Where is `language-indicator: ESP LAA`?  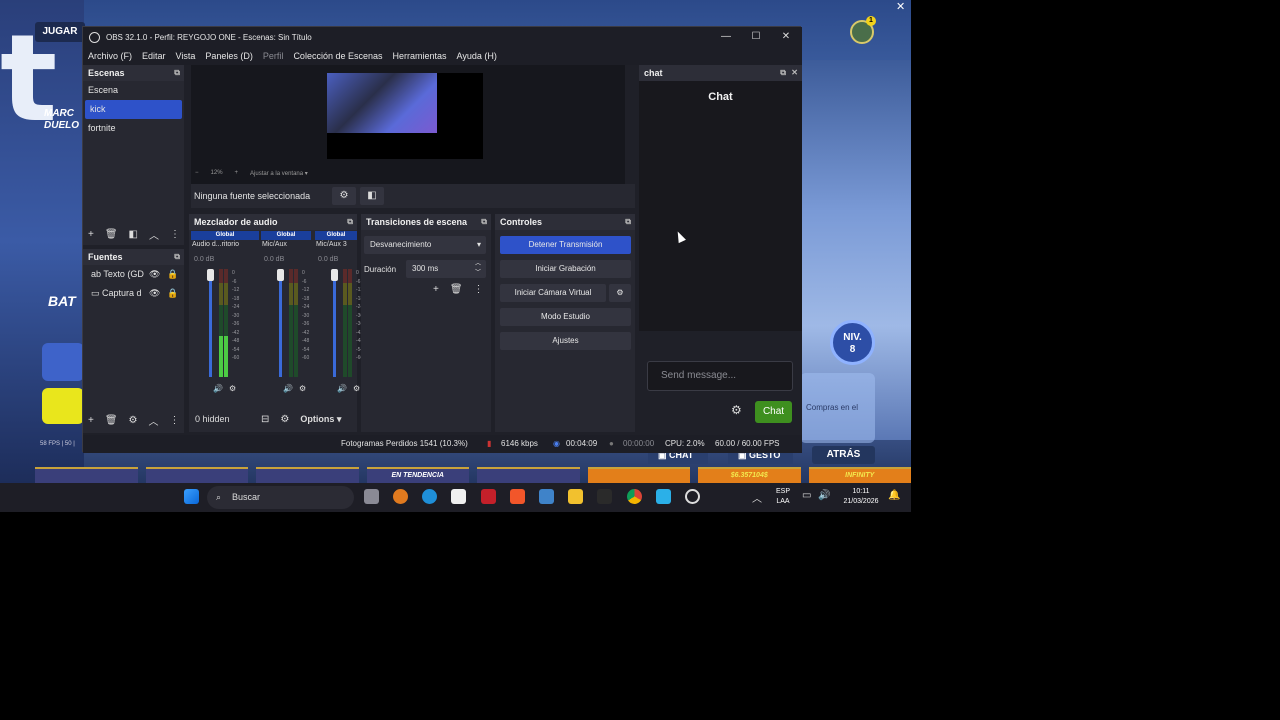
language-indicator: ESP LAA is located at coordinates (783, 497).